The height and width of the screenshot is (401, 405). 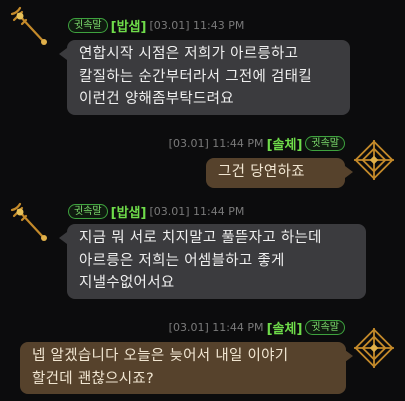 What do you see at coordinates (183, 368) in the screenshot?
I see `chat-bubble: 넵 알겠습니다 오늘은 늦어서 내일 이야기할건데 괜찮으시죠?` at bounding box center [183, 368].